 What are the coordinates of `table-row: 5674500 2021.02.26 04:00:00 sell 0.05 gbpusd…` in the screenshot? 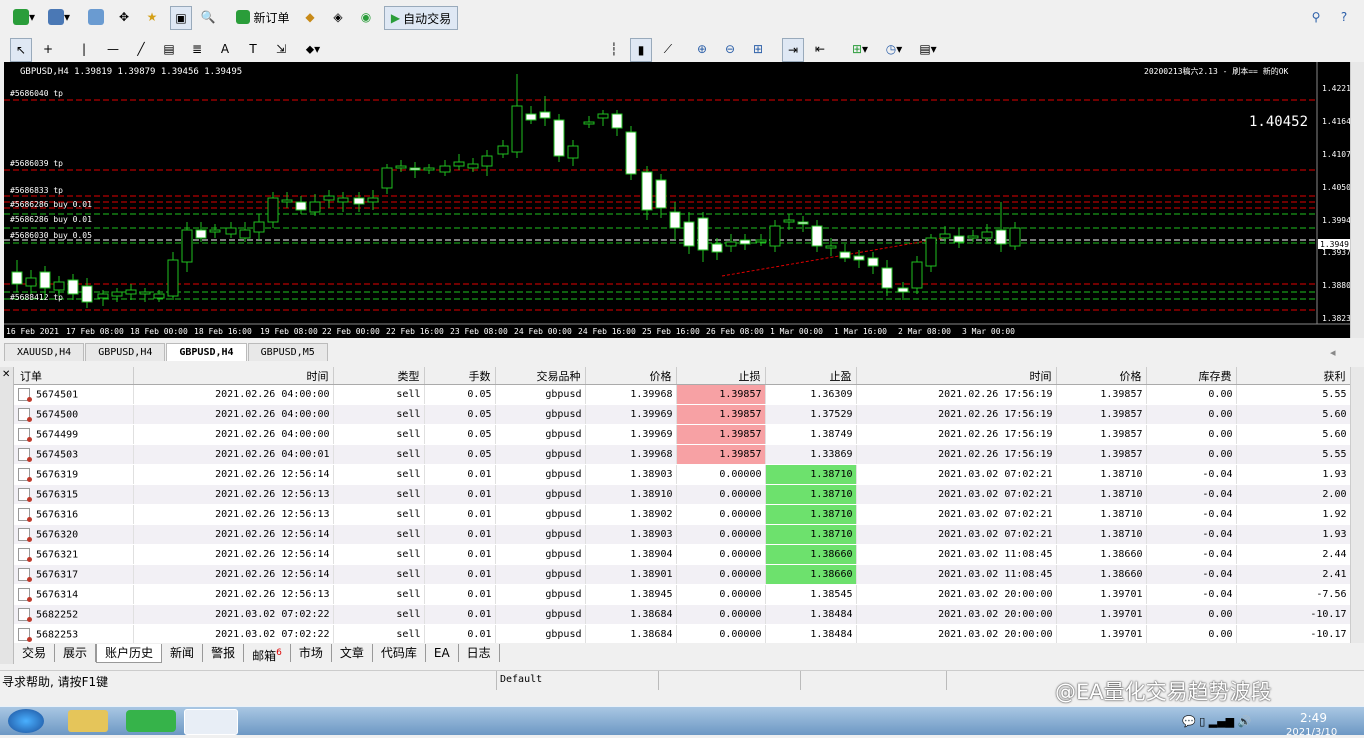 It's located at (682, 414).